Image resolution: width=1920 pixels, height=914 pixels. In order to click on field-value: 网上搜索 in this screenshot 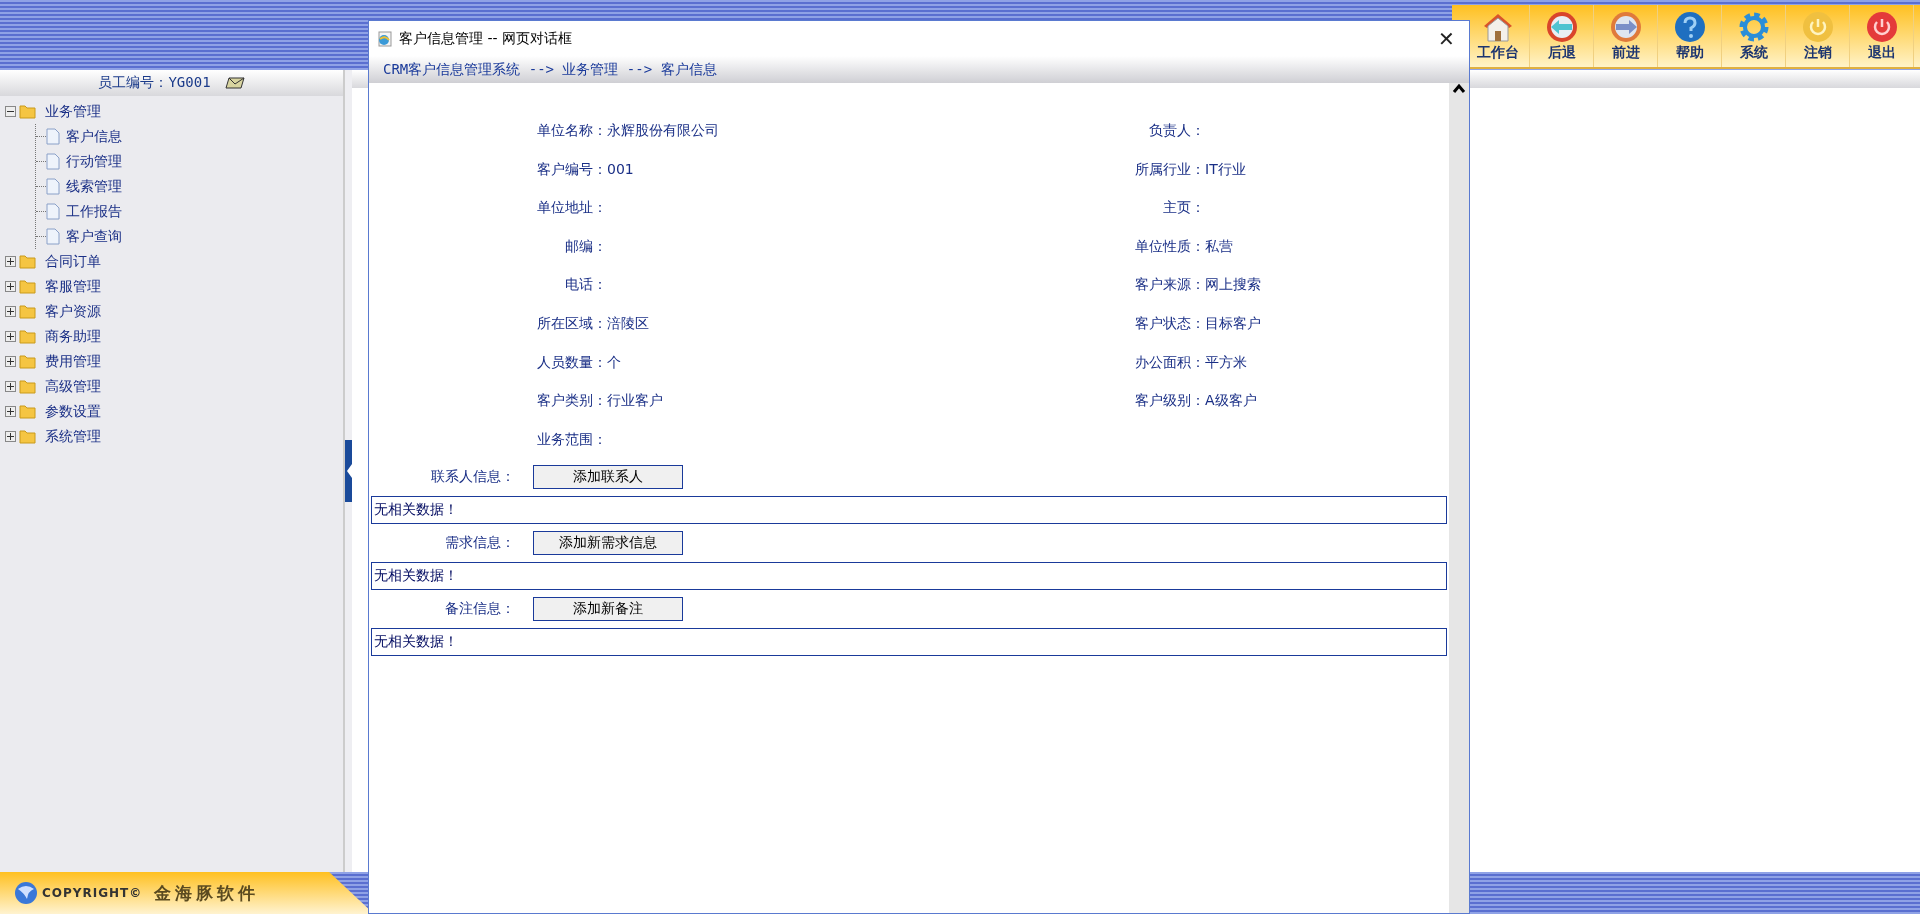, I will do `click(1233, 285)`.